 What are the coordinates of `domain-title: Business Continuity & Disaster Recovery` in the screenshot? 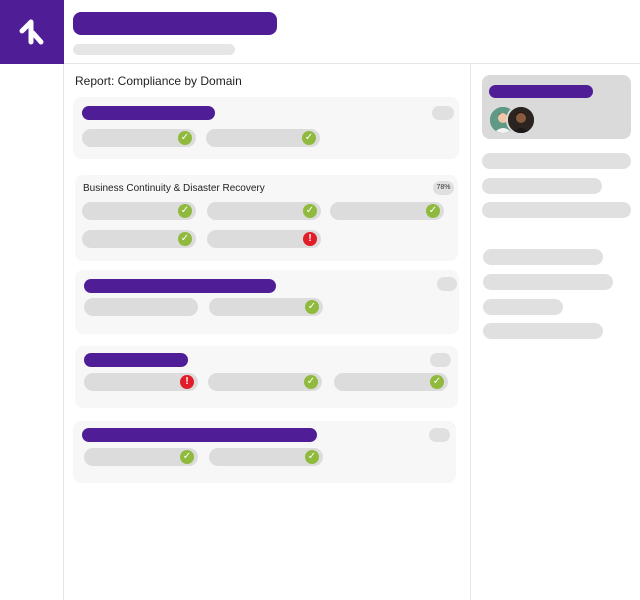 It's located at (174, 188).